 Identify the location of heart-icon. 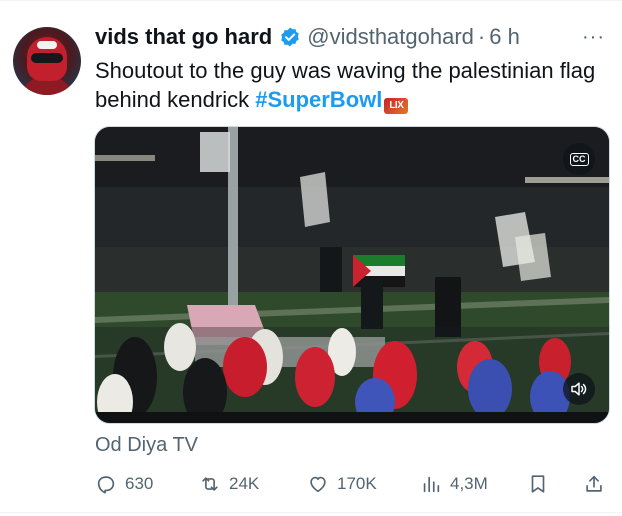
(318, 484).